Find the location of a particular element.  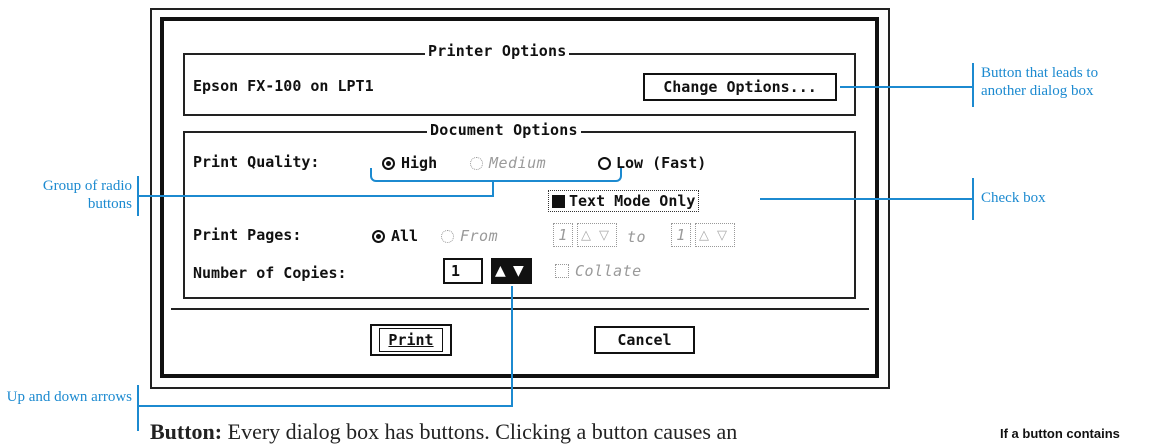

print-button: Print is located at coordinates (411, 340).